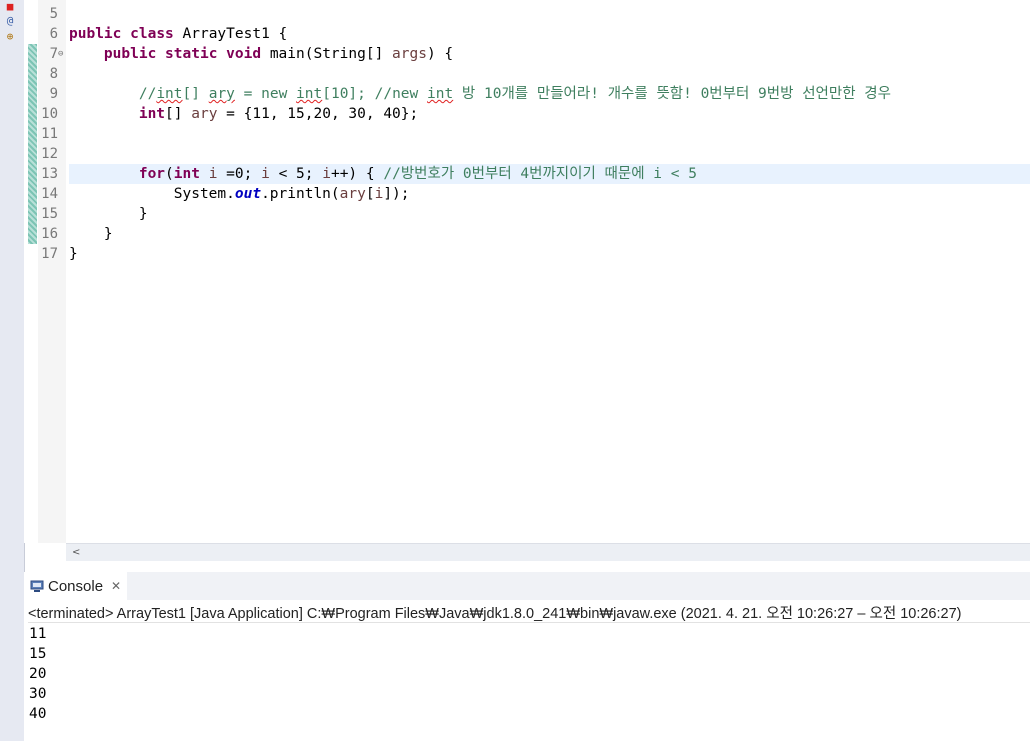 This screenshot has width=1030, height=741. What do you see at coordinates (49, 114) in the screenshot?
I see `line-number: 10` at bounding box center [49, 114].